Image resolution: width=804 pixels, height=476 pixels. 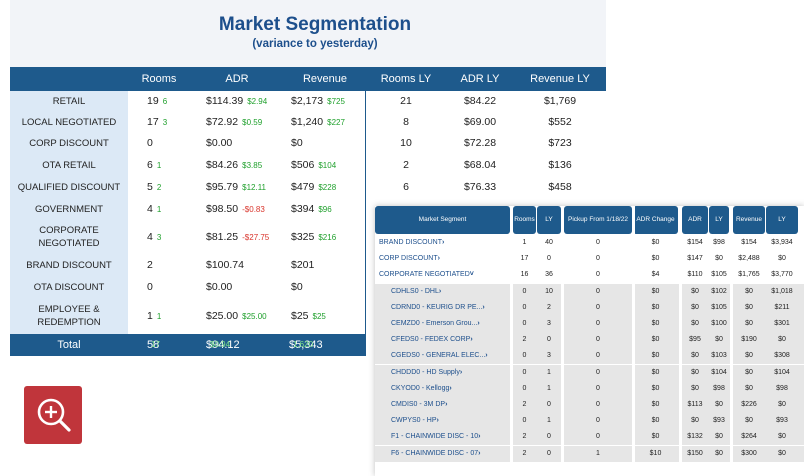 I want to click on cell-rev-value: $201, so click(x=303, y=265).